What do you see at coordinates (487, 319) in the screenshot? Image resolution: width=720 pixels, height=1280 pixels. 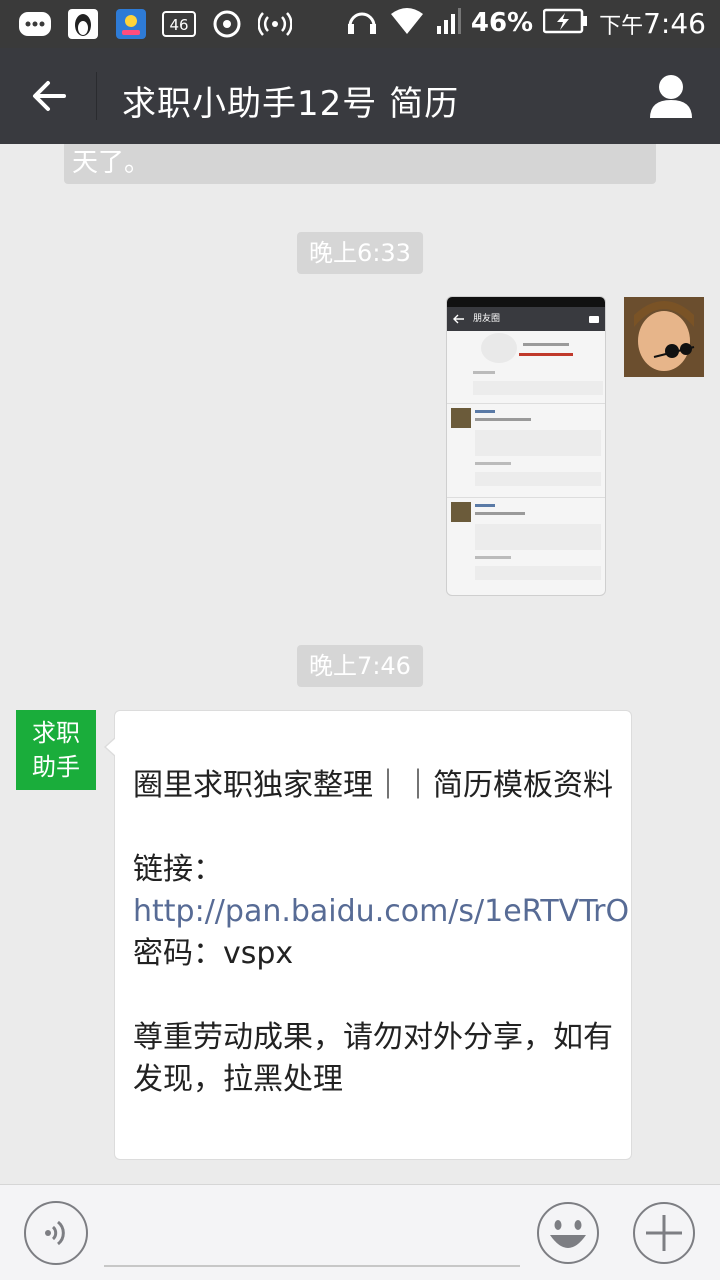 I see `mini-header-label: 朋友圈` at bounding box center [487, 319].